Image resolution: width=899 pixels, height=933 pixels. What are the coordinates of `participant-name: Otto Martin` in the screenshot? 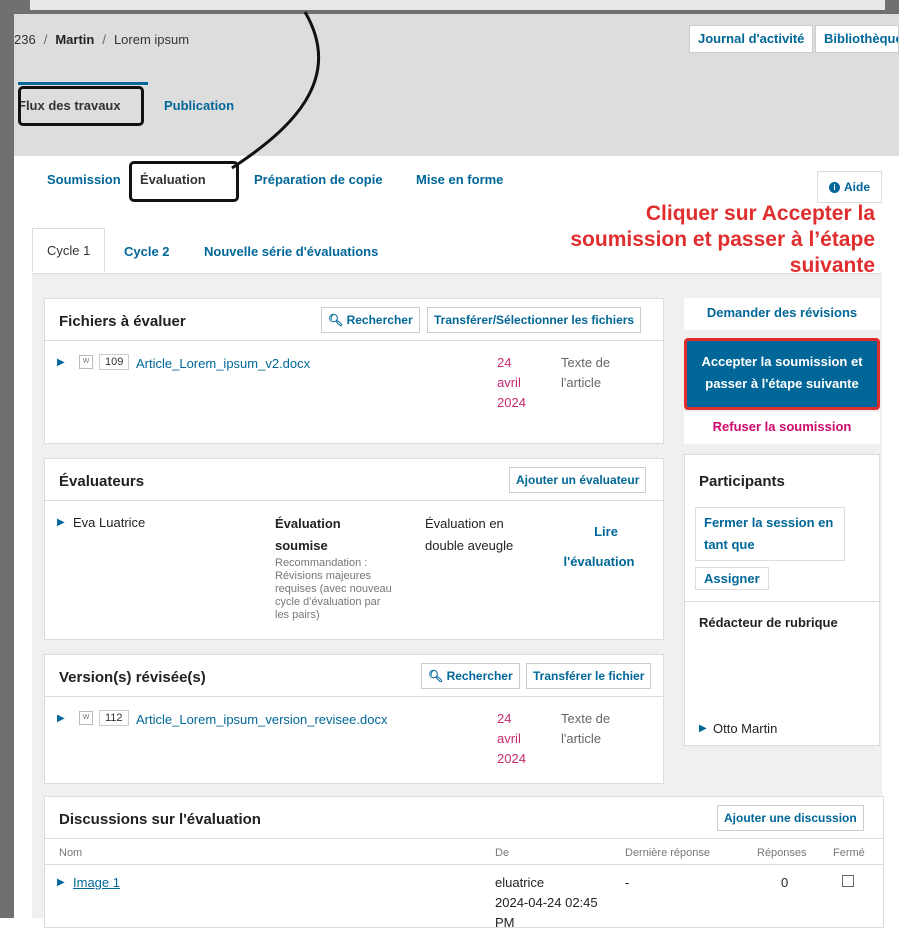 It's located at (745, 728).